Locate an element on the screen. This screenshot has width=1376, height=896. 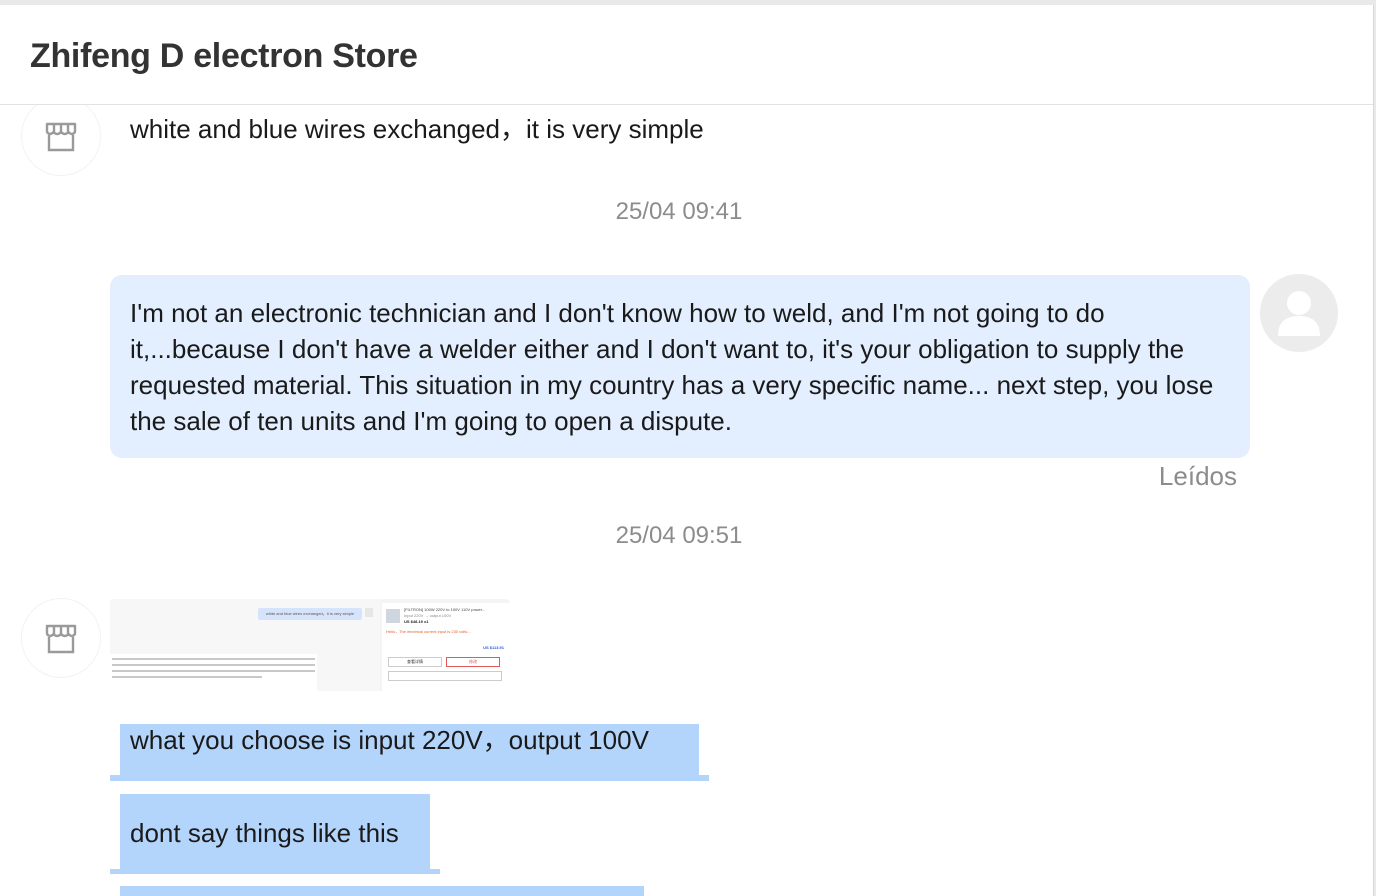
thumb-button: 查看详情 is located at coordinates (415, 662).